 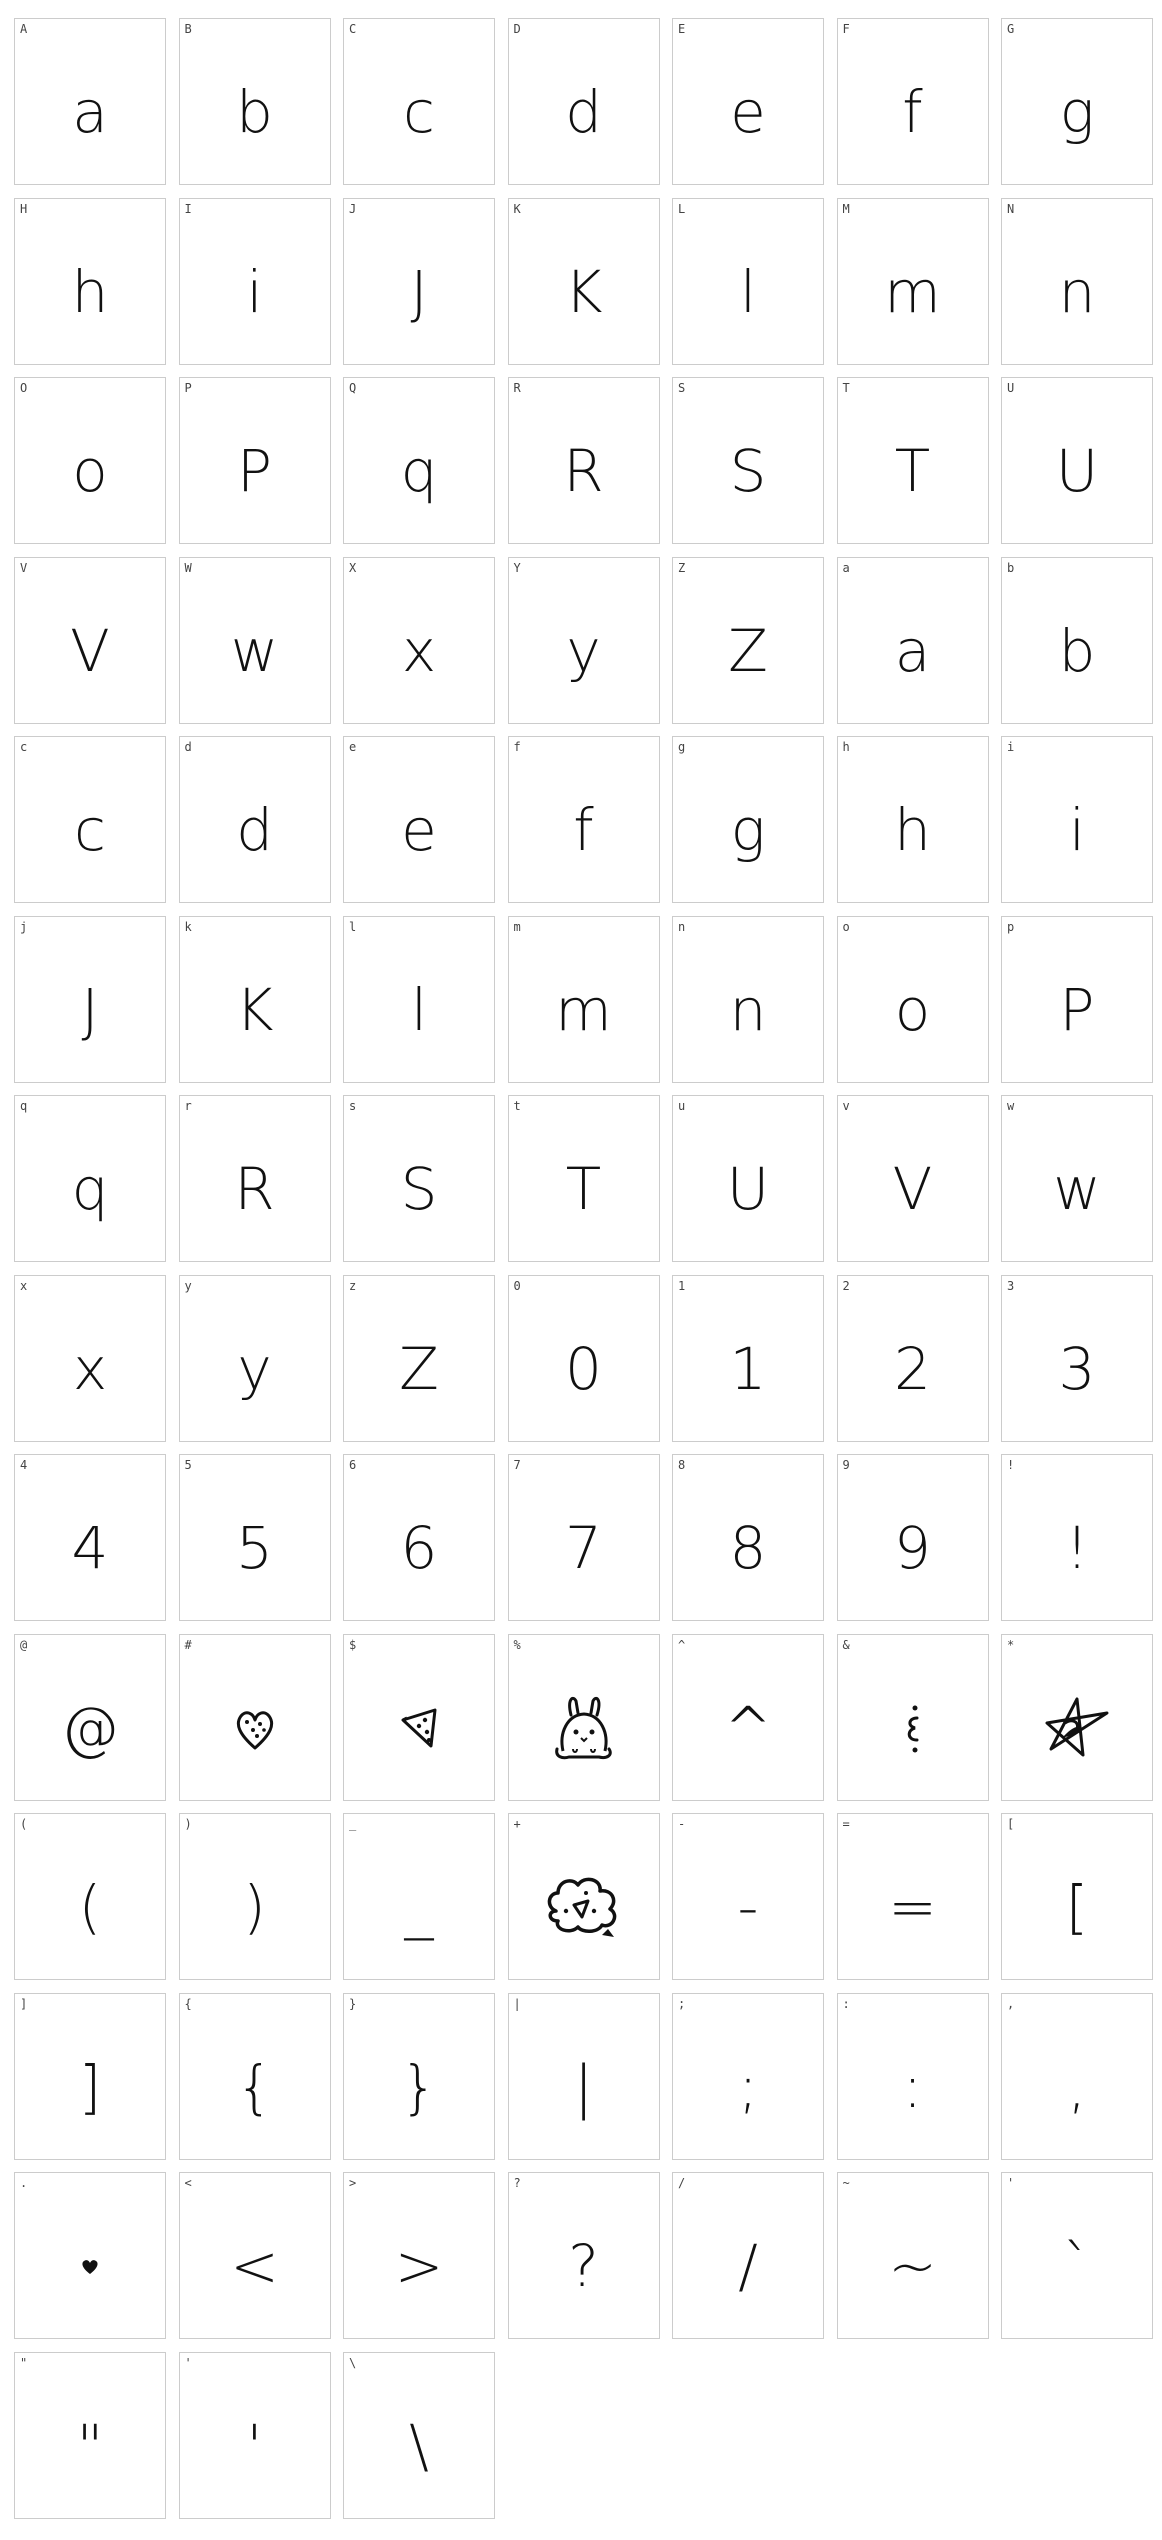 I want to click on glyph-cell: pP, so click(x=1077, y=999).